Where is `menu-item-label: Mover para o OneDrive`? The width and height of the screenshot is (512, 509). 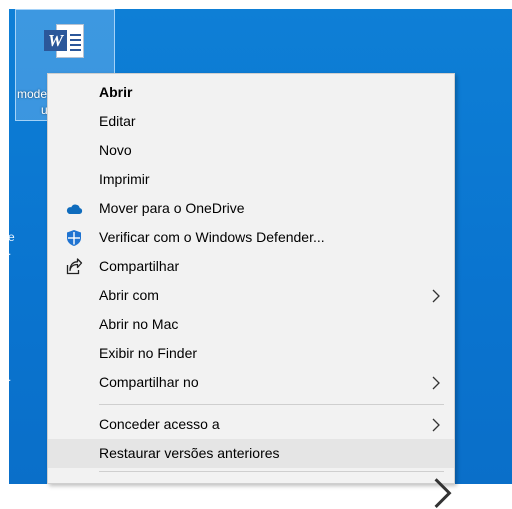 menu-item-label: Mover para o OneDrive is located at coordinates (172, 208).